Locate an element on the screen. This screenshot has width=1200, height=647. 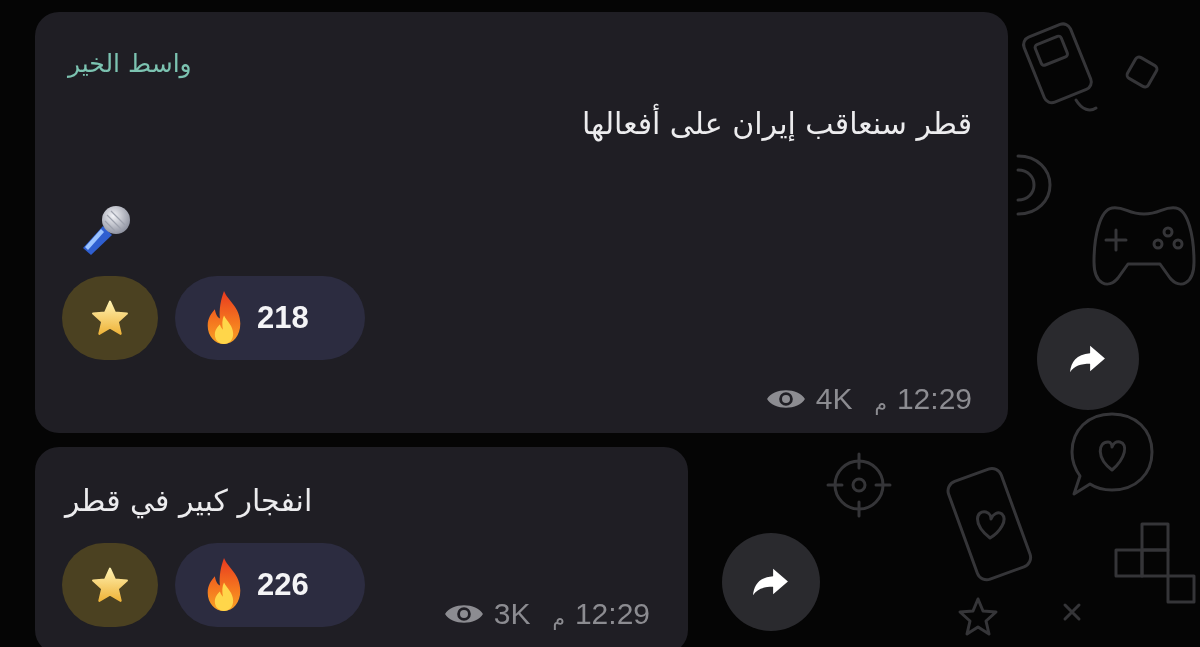
fire-reaction-button: 218 is located at coordinates (270, 318).